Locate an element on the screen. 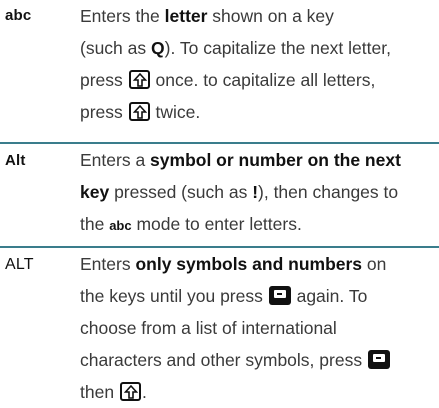 This screenshot has width=439, height=408. text: choose from a list of international is located at coordinates (208, 328).